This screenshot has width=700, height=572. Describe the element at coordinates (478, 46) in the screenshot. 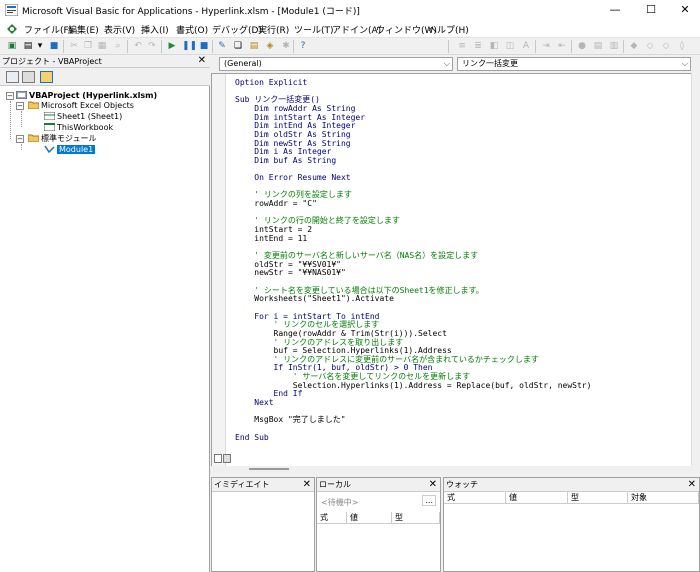

I see `list-constants-icon: ≣` at that location.